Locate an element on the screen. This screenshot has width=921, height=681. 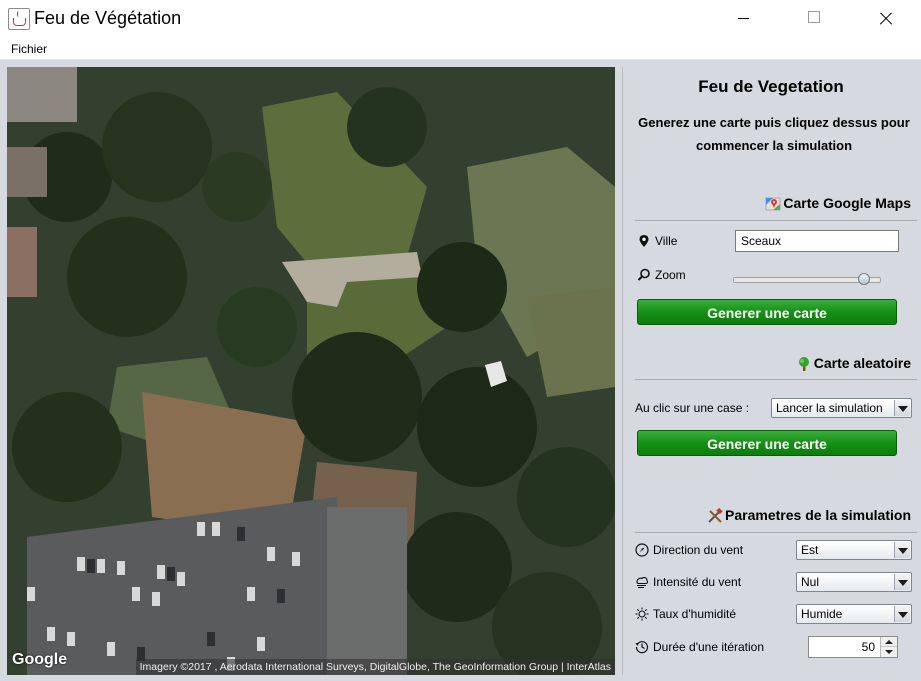
history-clock-icon is located at coordinates (642, 647).